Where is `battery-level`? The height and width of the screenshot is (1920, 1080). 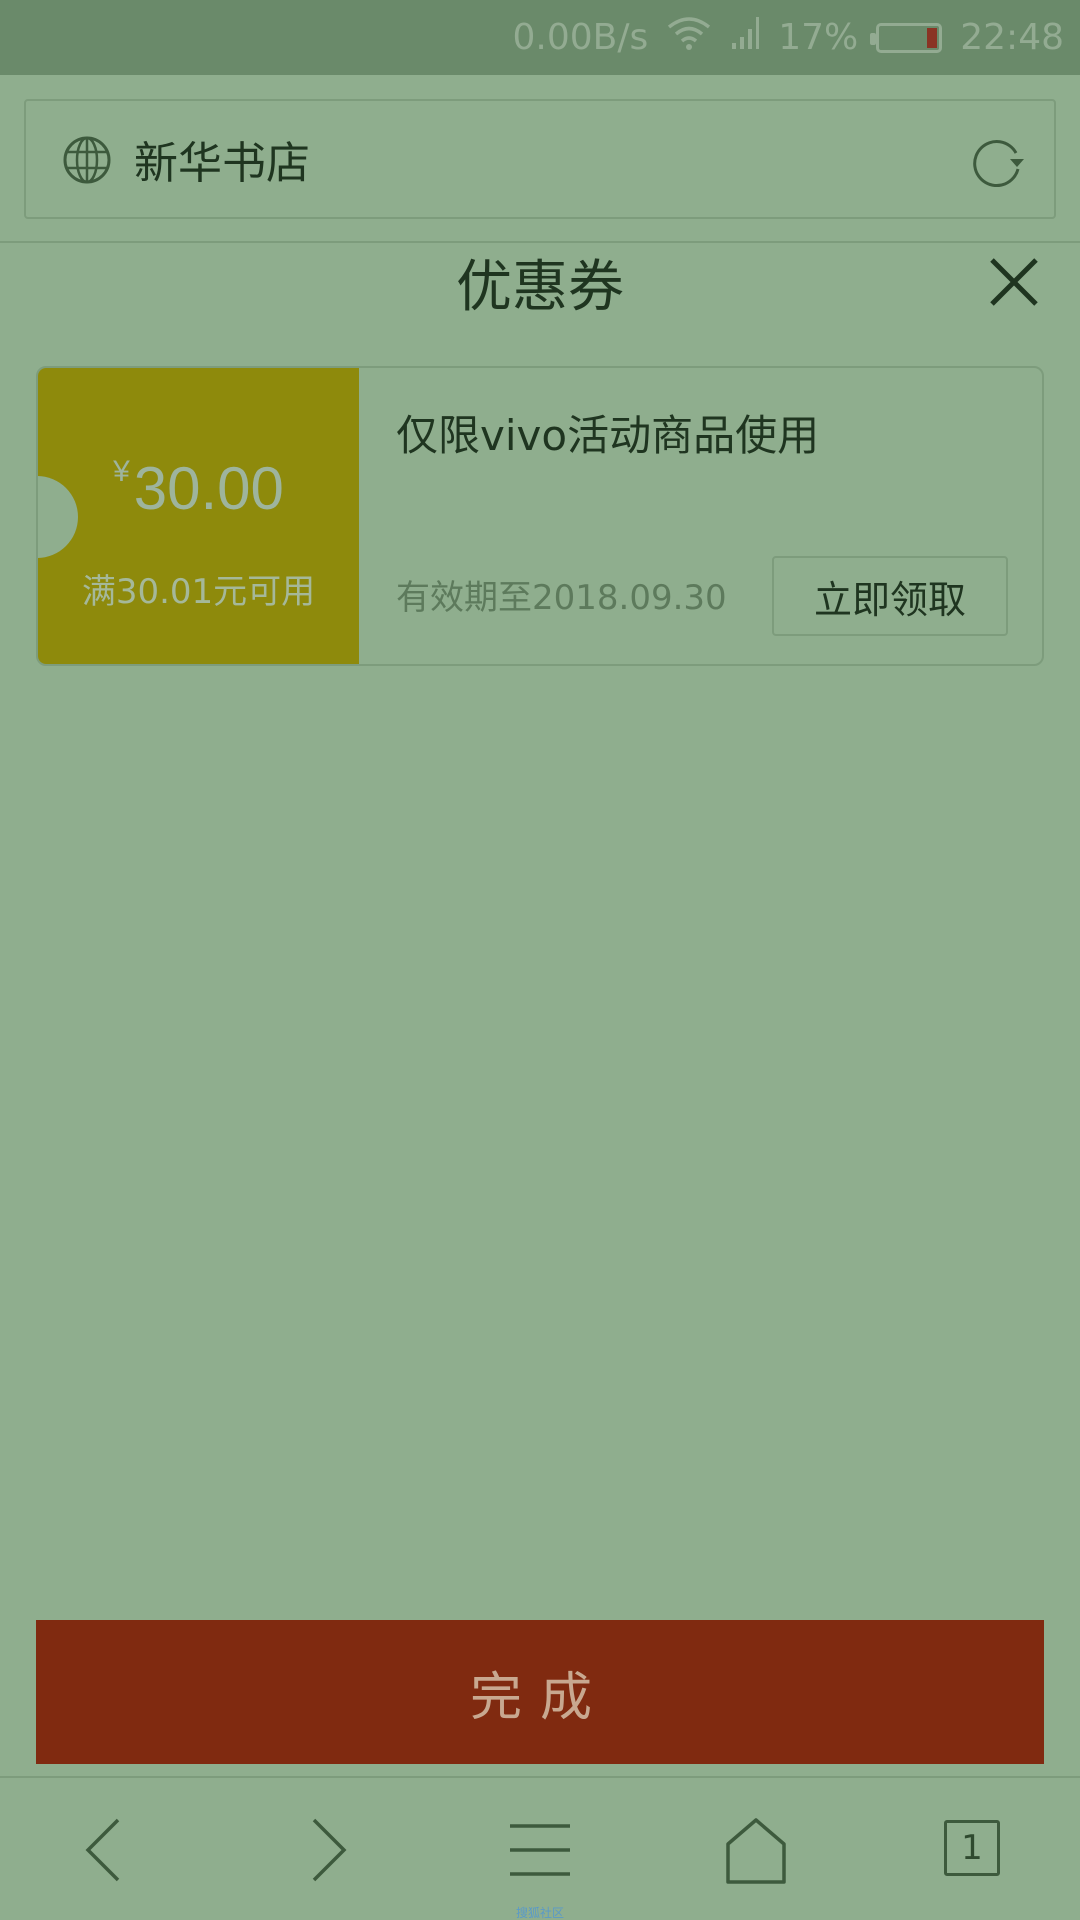 battery-level is located at coordinates (932, 37).